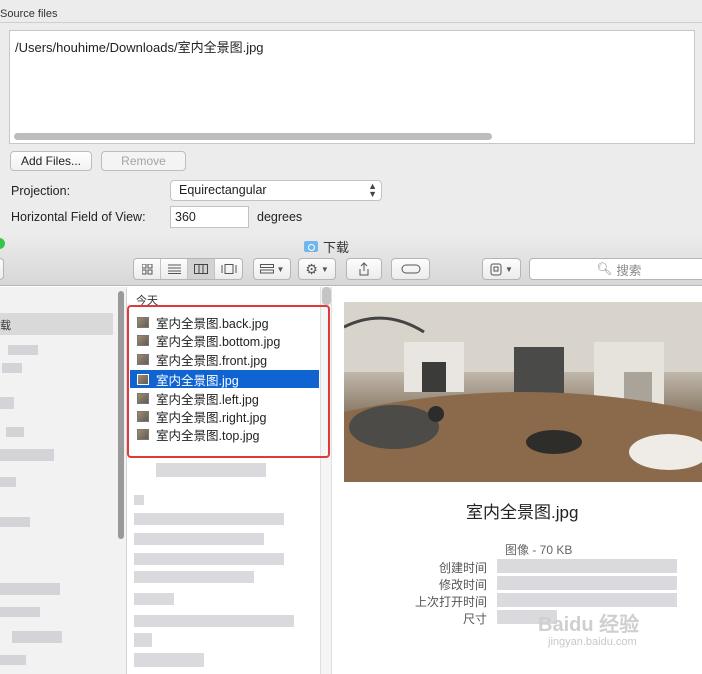  I want to click on tags-button, so click(410, 269).